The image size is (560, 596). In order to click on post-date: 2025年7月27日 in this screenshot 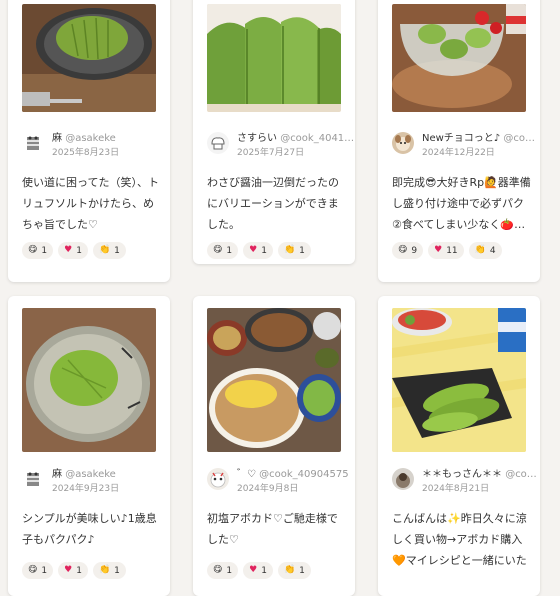, I will do `click(271, 153)`.